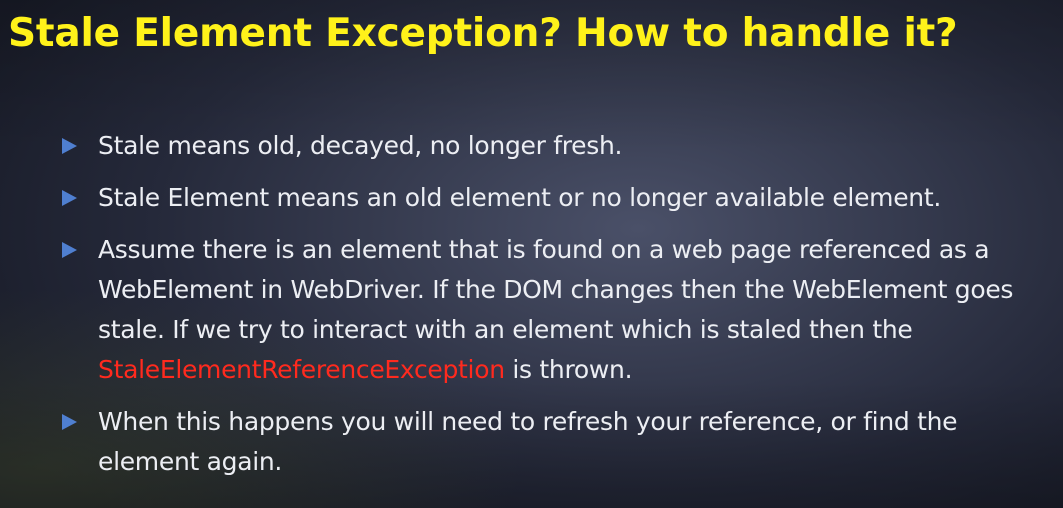 The width and height of the screenshot is (1063, 508). I want to click on exception-name-highlight: StaleElementReferenceException, so click(301, 369).